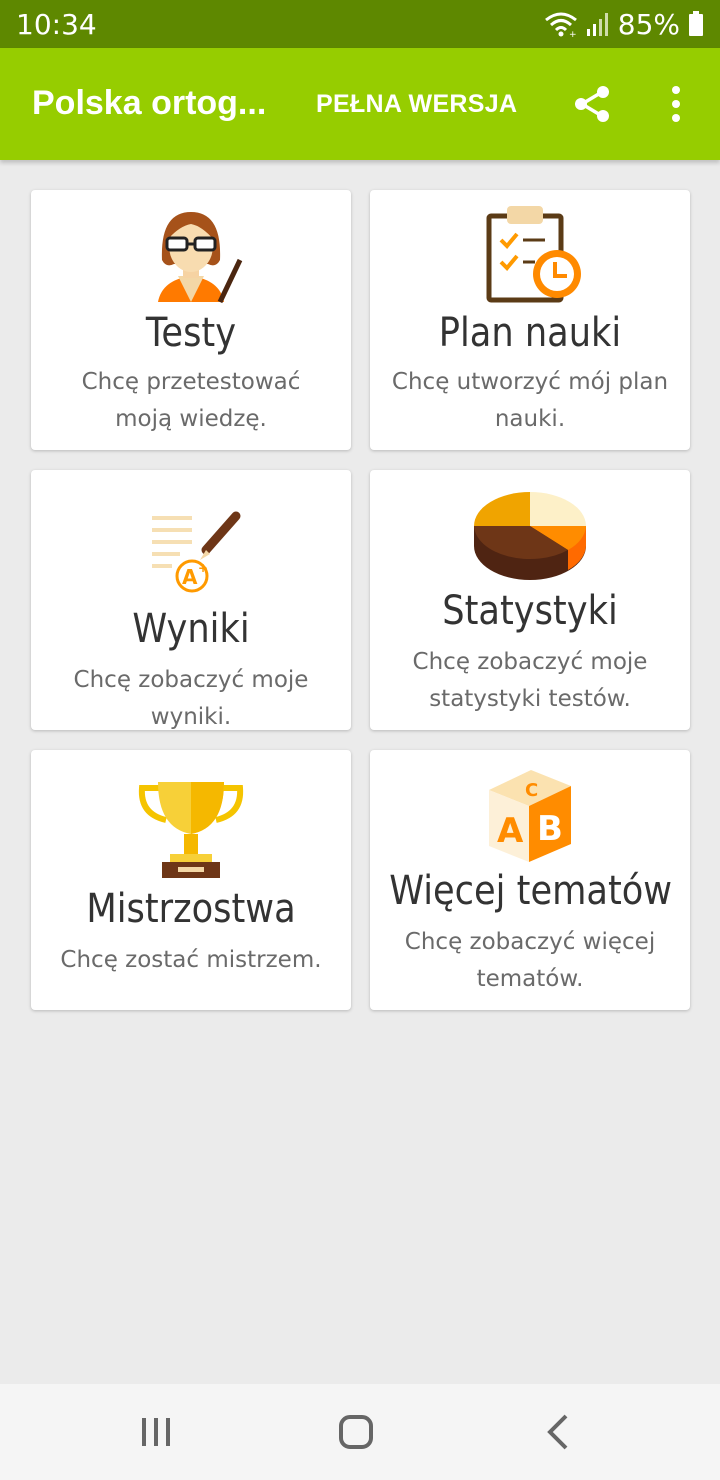 The width and height of the screenshot is (720, 1480). What do you see at coordinates (56, 24) in the screenshot?
I see `status-time: 10:34` at bounding box center [56, 24].